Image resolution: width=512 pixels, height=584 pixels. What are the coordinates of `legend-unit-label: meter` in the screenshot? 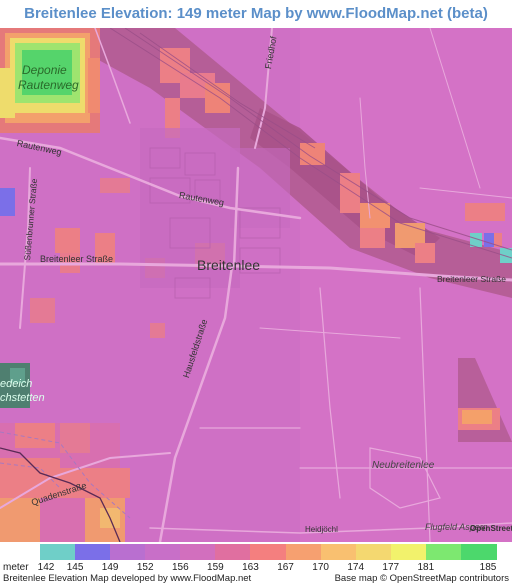 It's located at (16, 567).